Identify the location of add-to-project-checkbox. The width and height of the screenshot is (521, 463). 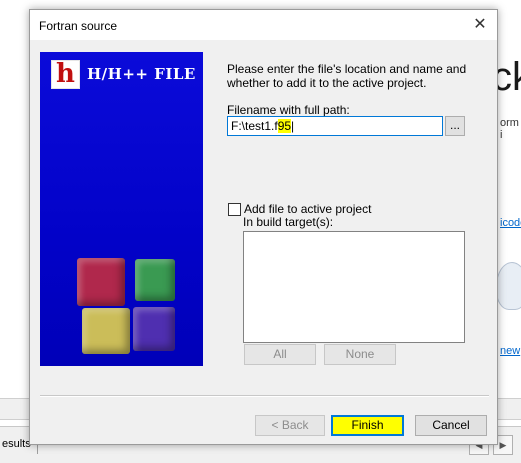
(234, 209).